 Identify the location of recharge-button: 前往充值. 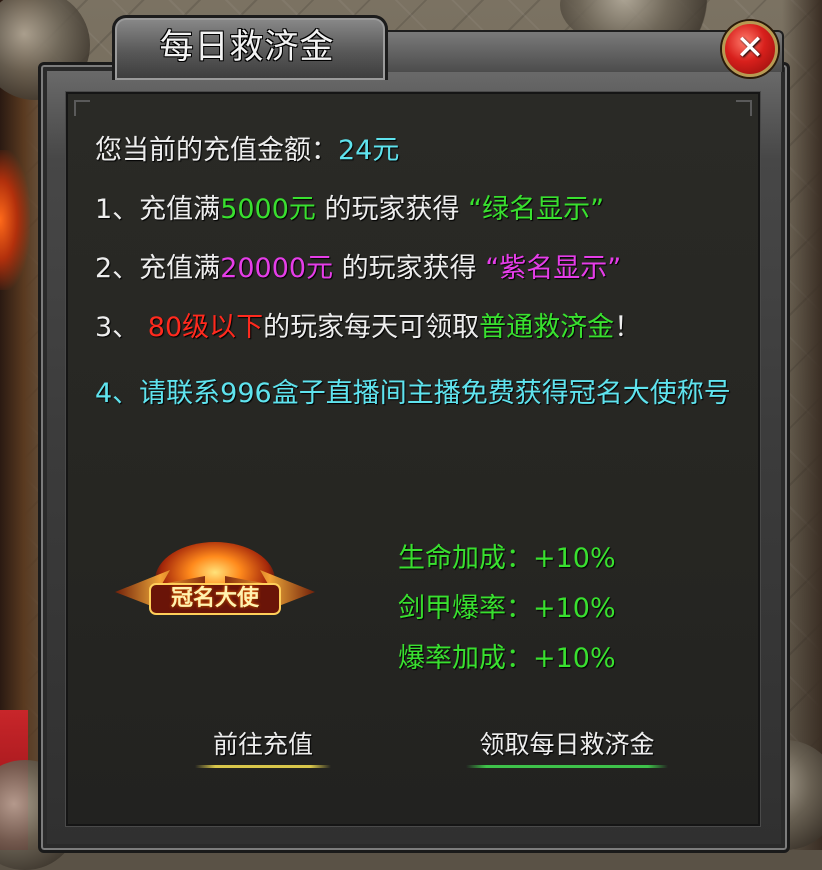
(263, 745).